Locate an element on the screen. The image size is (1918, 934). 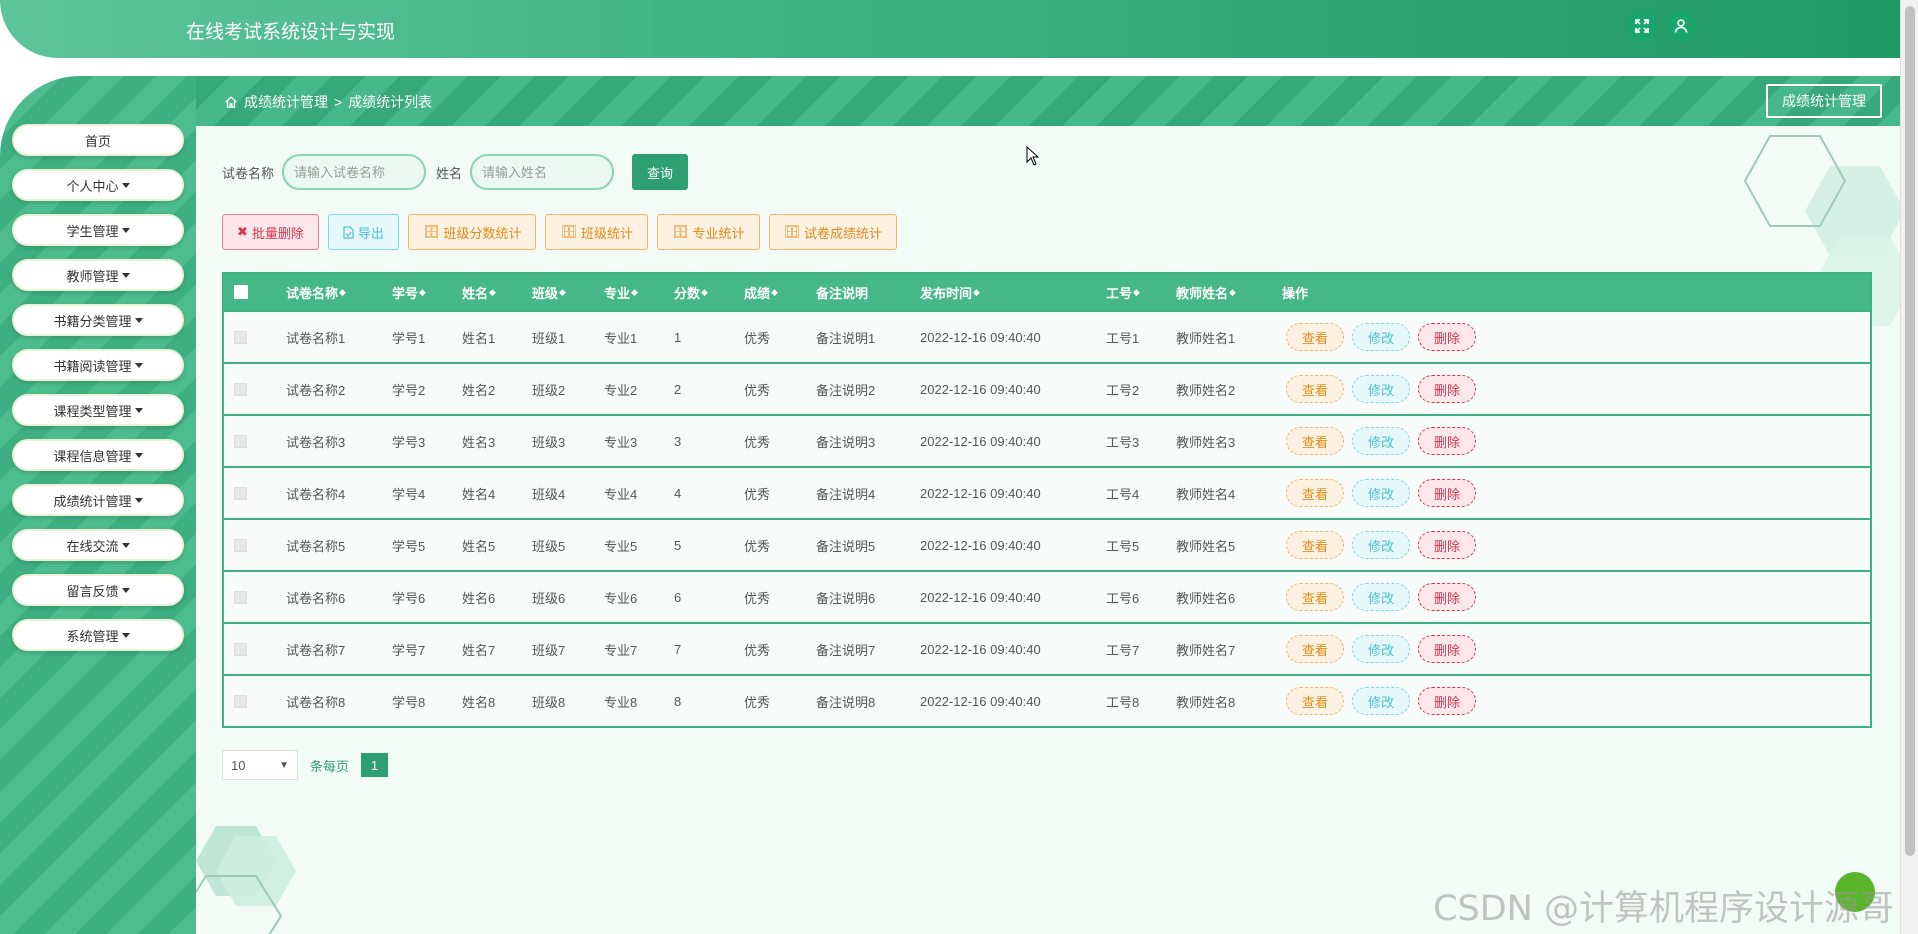
class-score-stats-button: 🗄 班级分数统计 is located at coordinates (472, 232).